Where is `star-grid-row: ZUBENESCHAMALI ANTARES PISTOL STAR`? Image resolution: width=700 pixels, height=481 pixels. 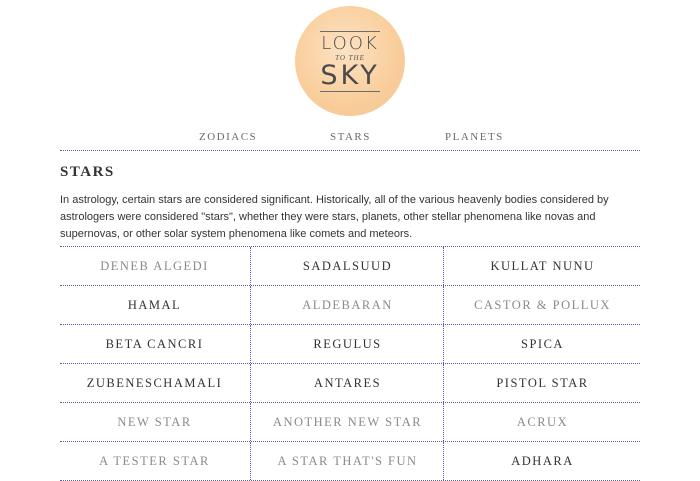 star-grid-row: ZUBENESCHAMALI ANTARES PISTOL STAR is located at coordinates (350, 383).